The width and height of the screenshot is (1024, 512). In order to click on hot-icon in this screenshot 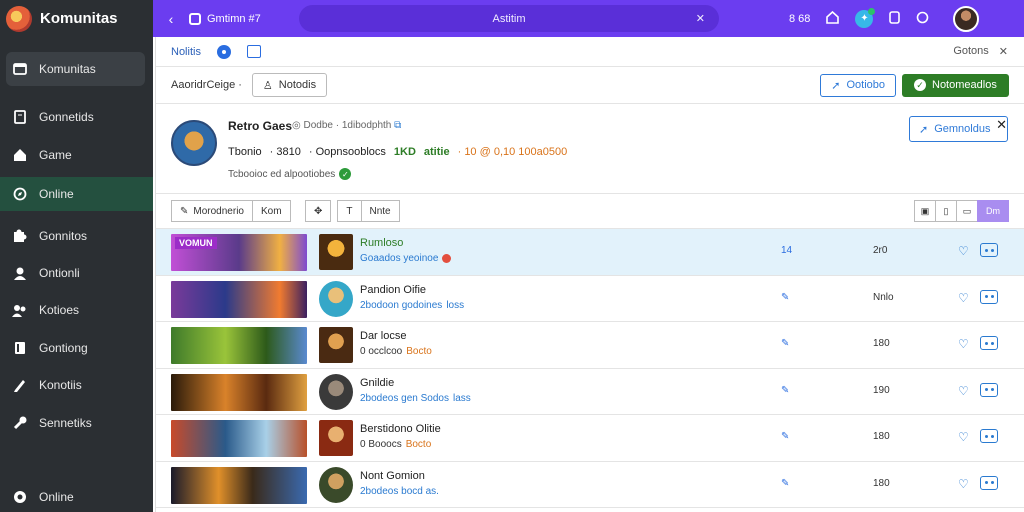, I will do `click(447, 258)`.